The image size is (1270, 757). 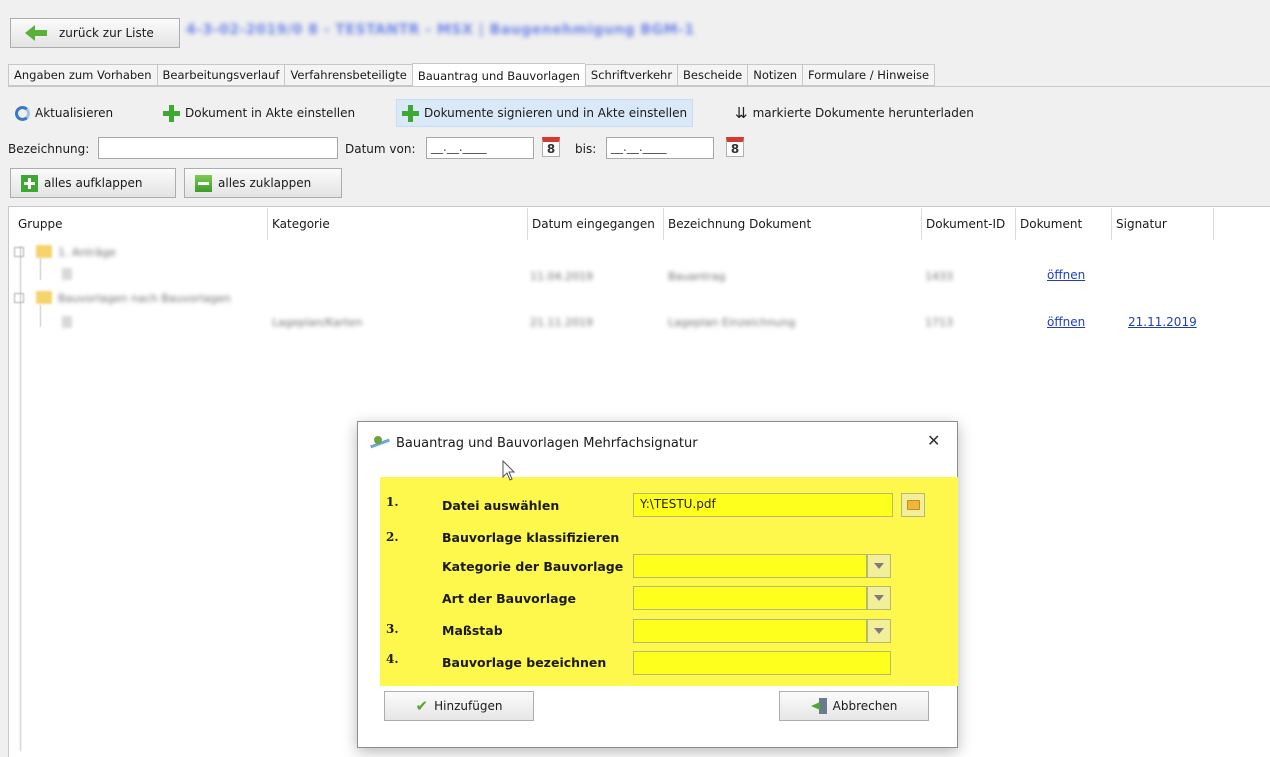 I want to click on signature-link: 21.11.2019, so click(x=1162, y=322).